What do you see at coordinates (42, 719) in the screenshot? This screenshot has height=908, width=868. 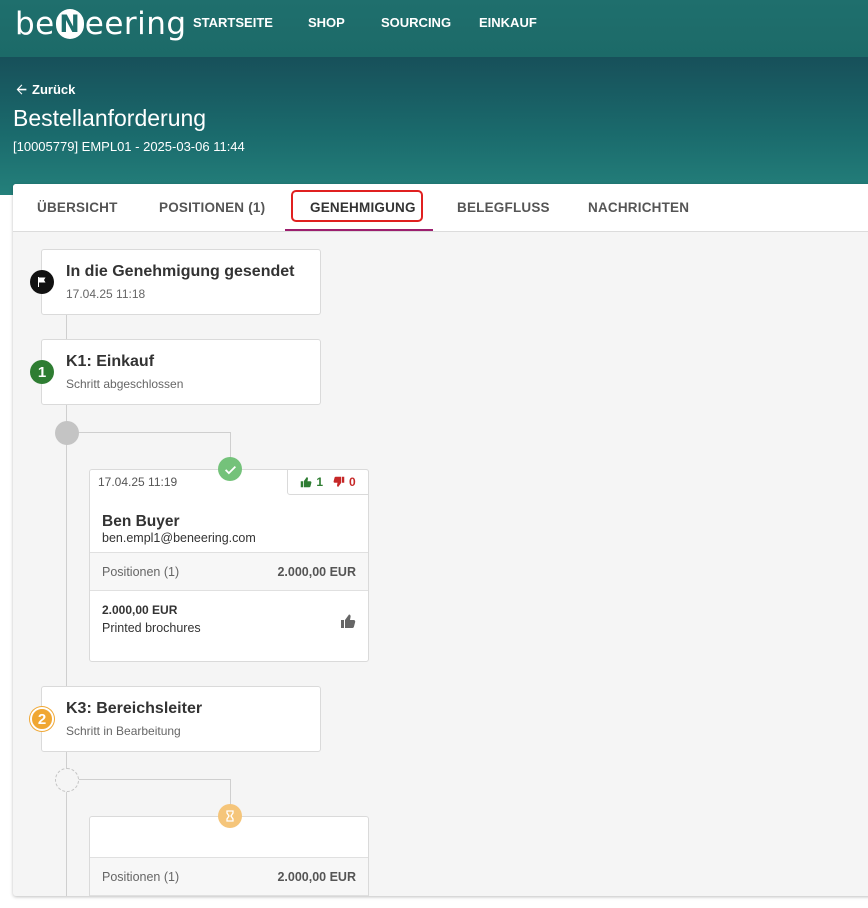 I see `step-number-badge: 2` at bounding box center [42, 719].